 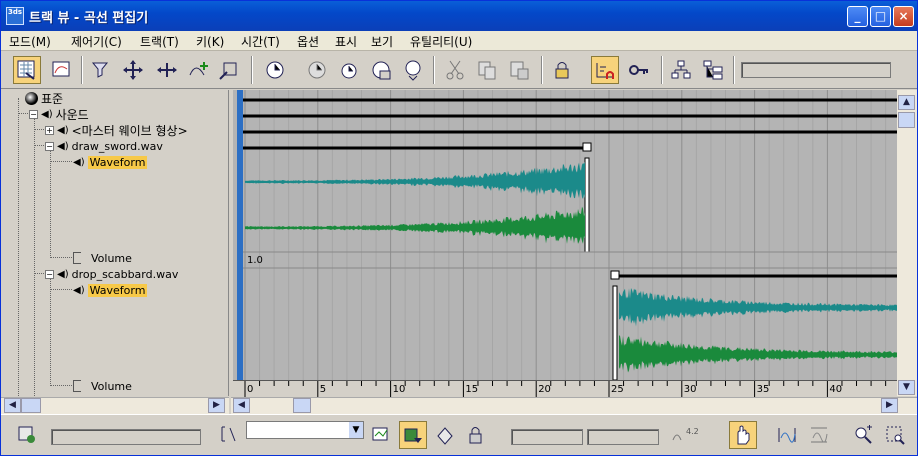 What do you see at coordinates (477, 435) in the screenshot?
I see `lock-tracks-icon` at bounding box center [477, 435].